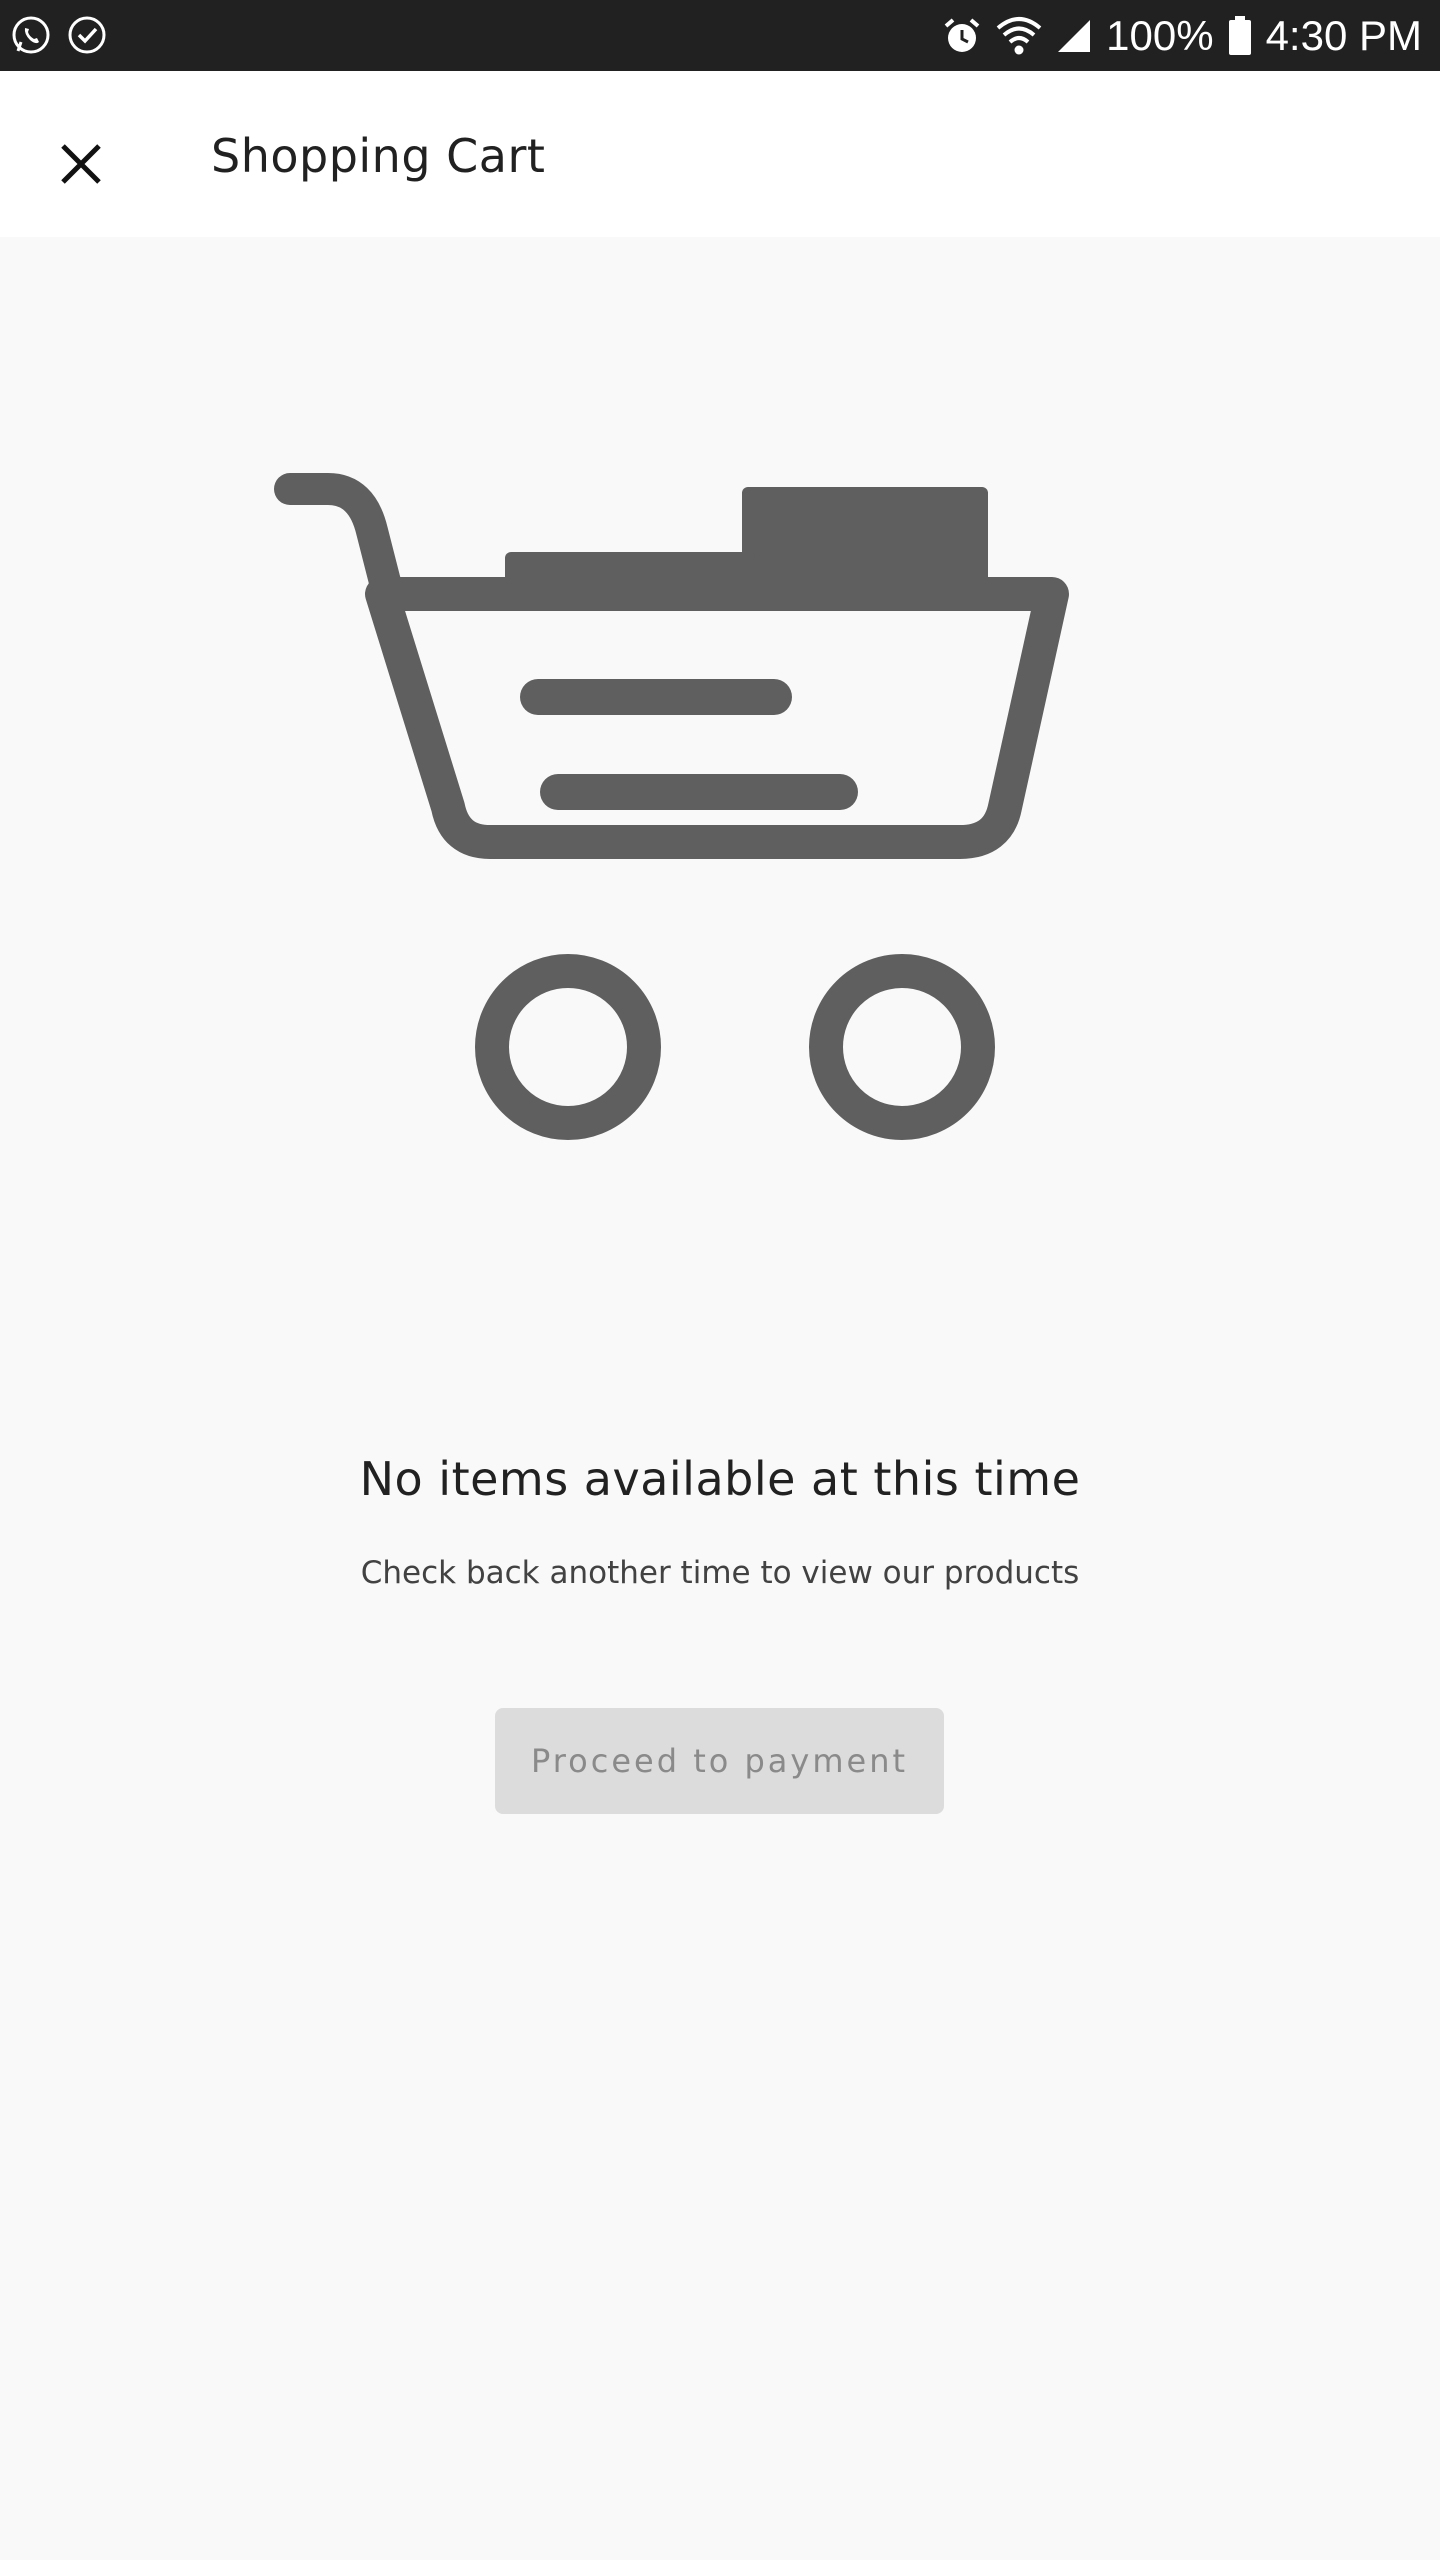  I want to click on battery-icon, so click(1240, 35).